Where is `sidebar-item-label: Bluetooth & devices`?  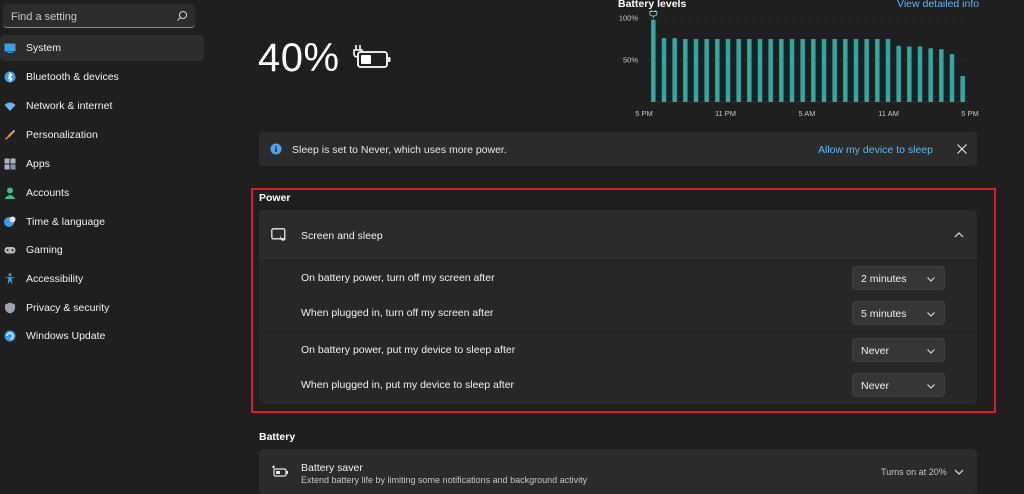
sidebar-item-label: Bluetooth & devices is located at coordinates (72, 77).